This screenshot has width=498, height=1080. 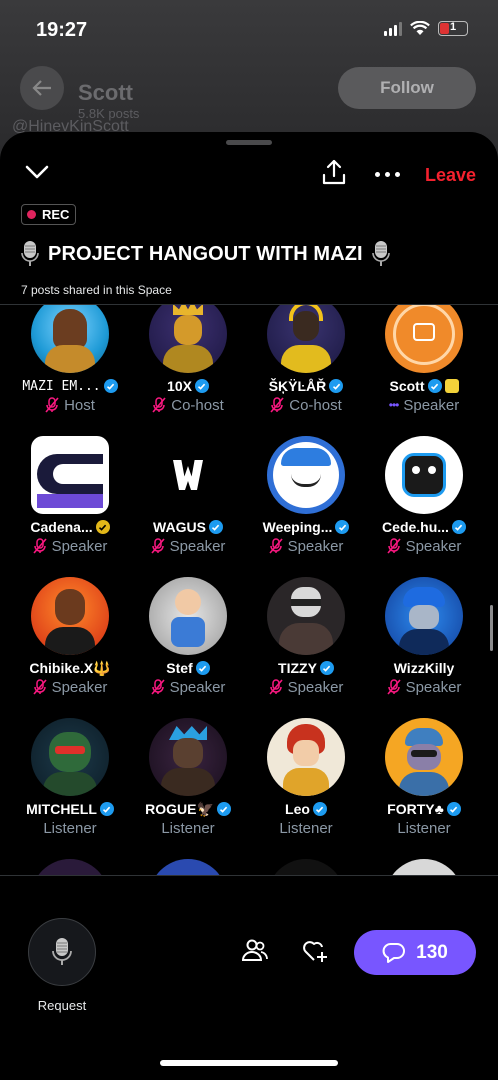 I want to click on status-icons: 1, so click(x=426, y=28).